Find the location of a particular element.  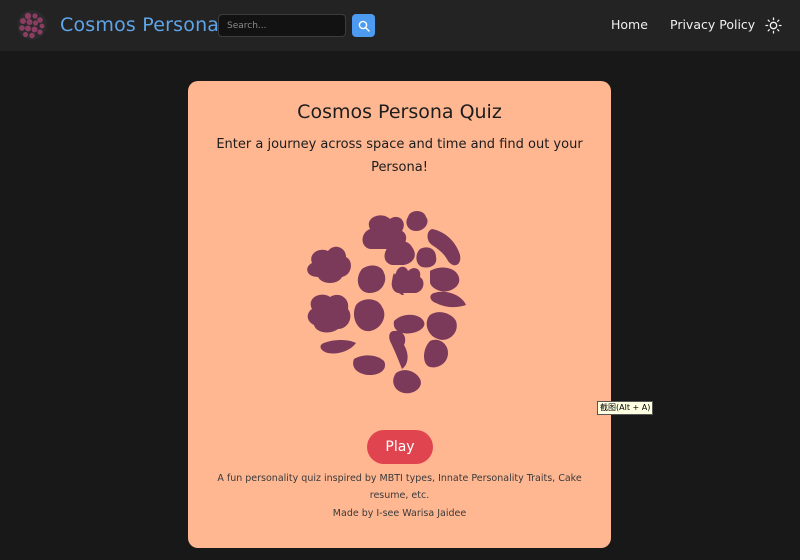

sun-icon is located at coordinates (773, 25).